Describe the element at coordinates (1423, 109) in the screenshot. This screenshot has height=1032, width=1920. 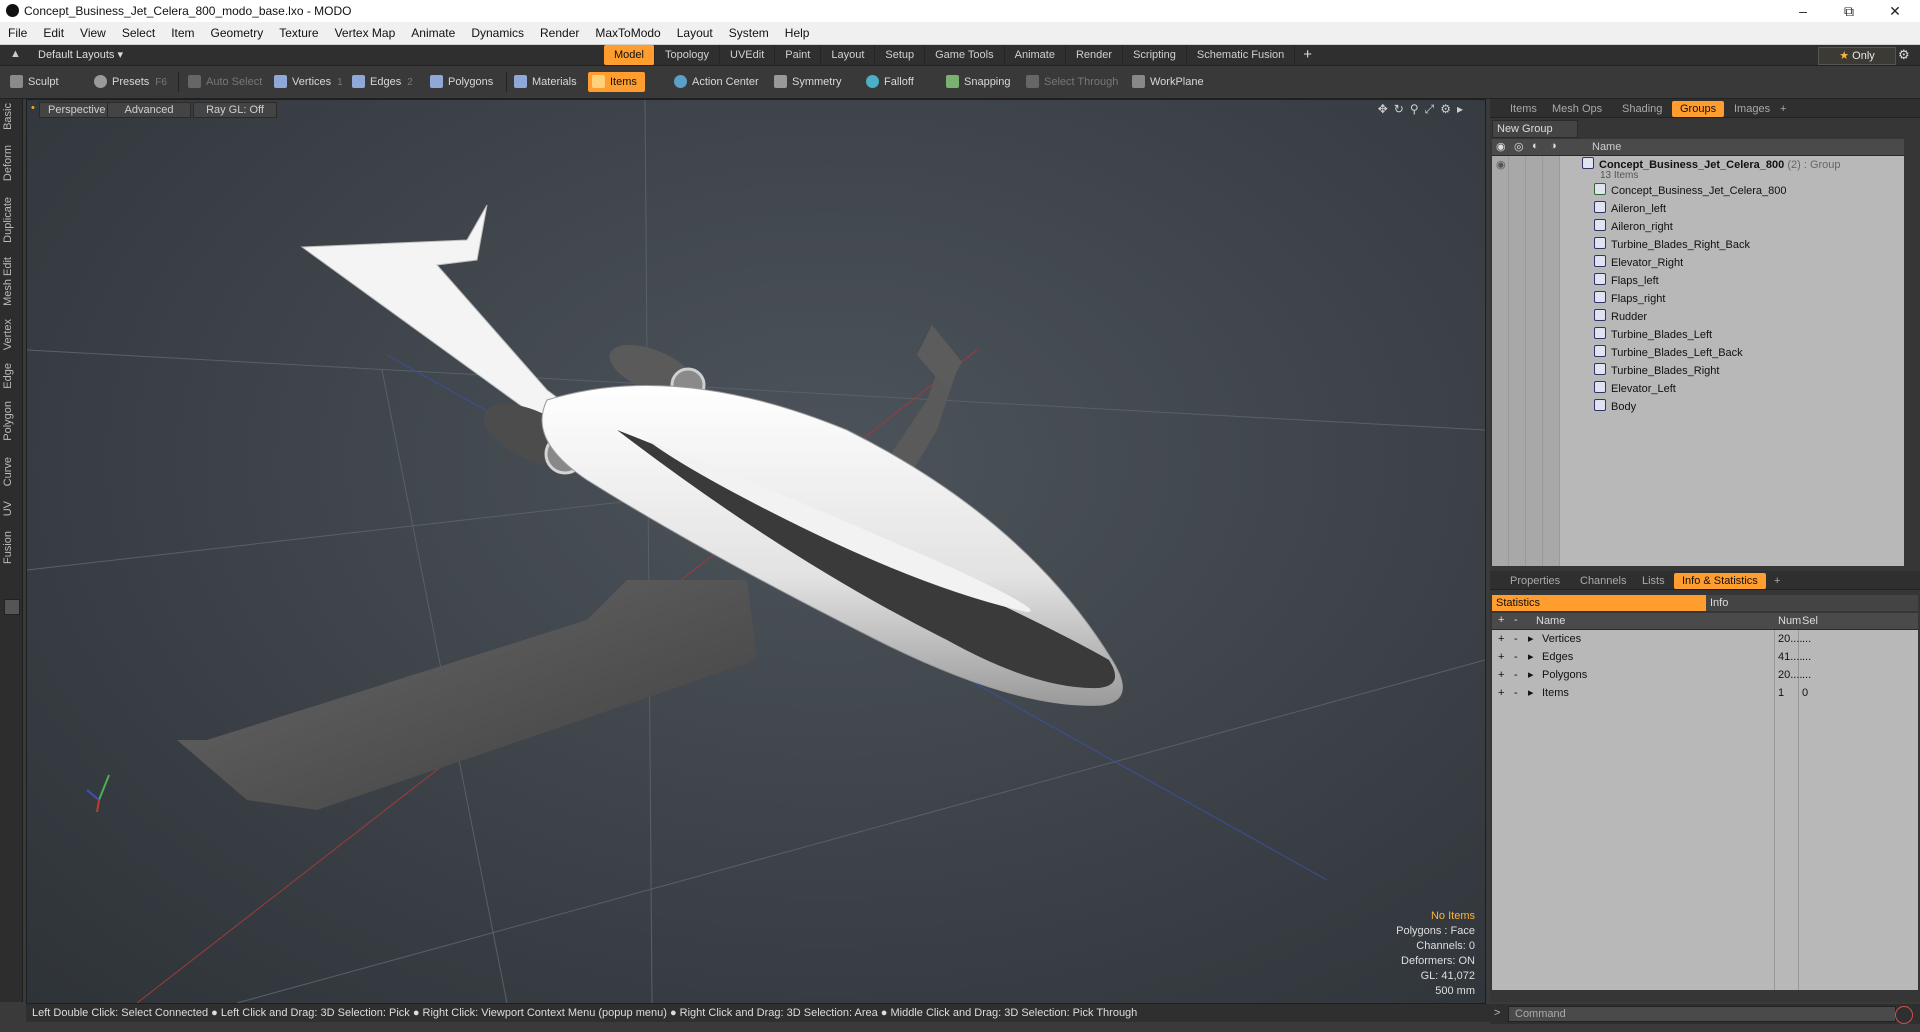
I see `viewport-nav-icons: ✥↻⚲⤢⚙▸` at that location.